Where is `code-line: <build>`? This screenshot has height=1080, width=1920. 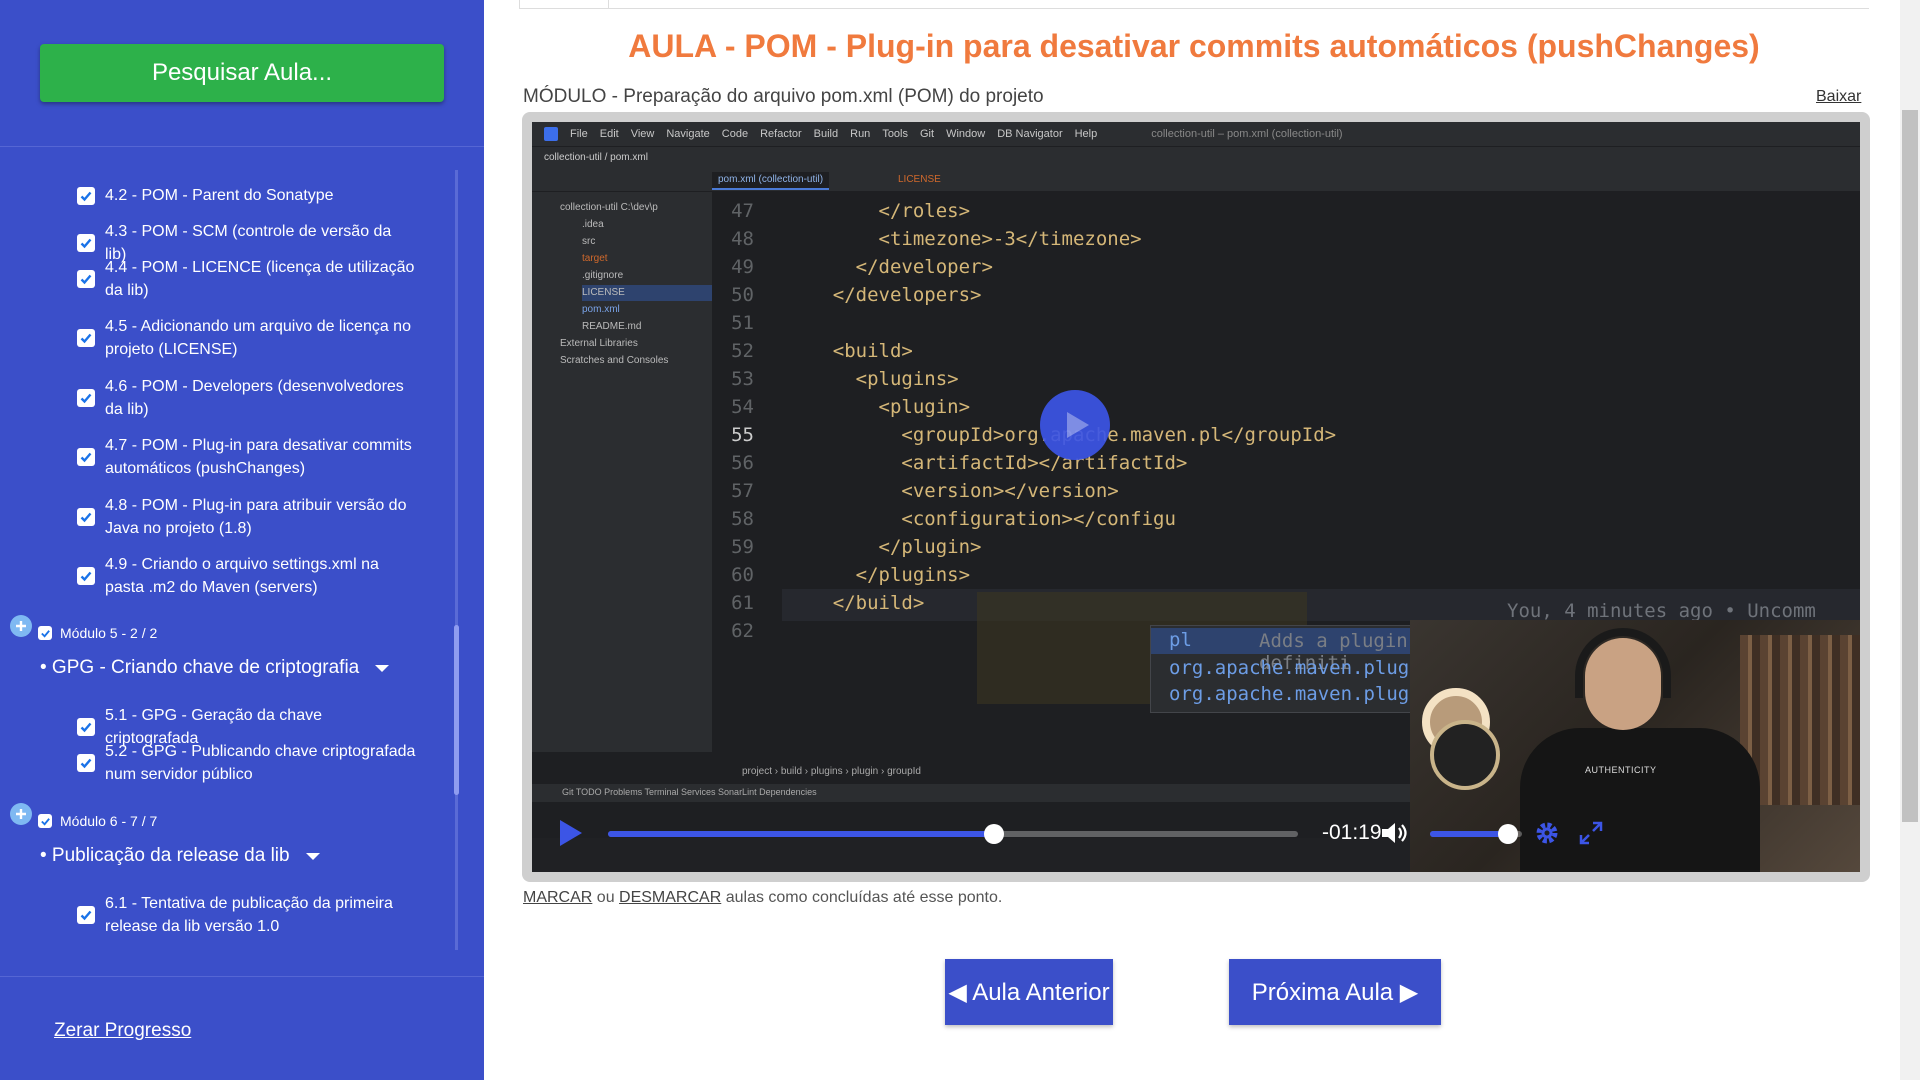 code-line: <build> is located at coordinates (850, 351).